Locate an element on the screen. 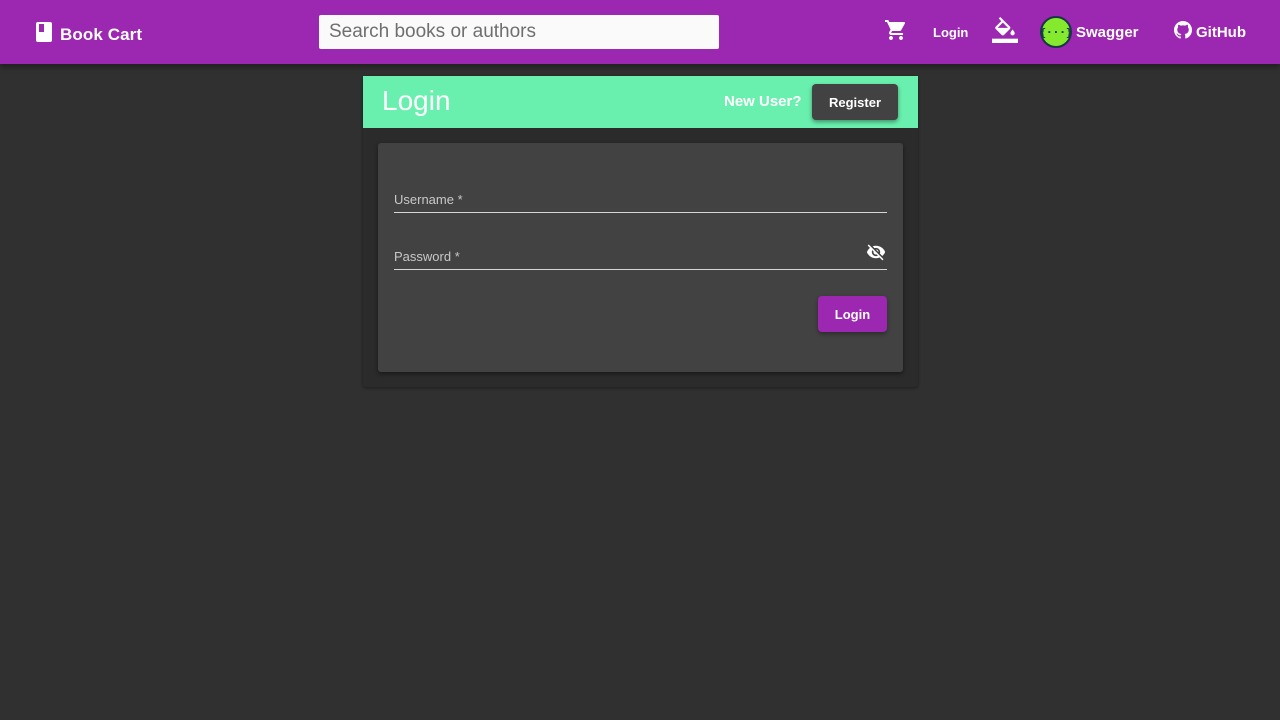  cart-button is located at coordinates (896, 32).